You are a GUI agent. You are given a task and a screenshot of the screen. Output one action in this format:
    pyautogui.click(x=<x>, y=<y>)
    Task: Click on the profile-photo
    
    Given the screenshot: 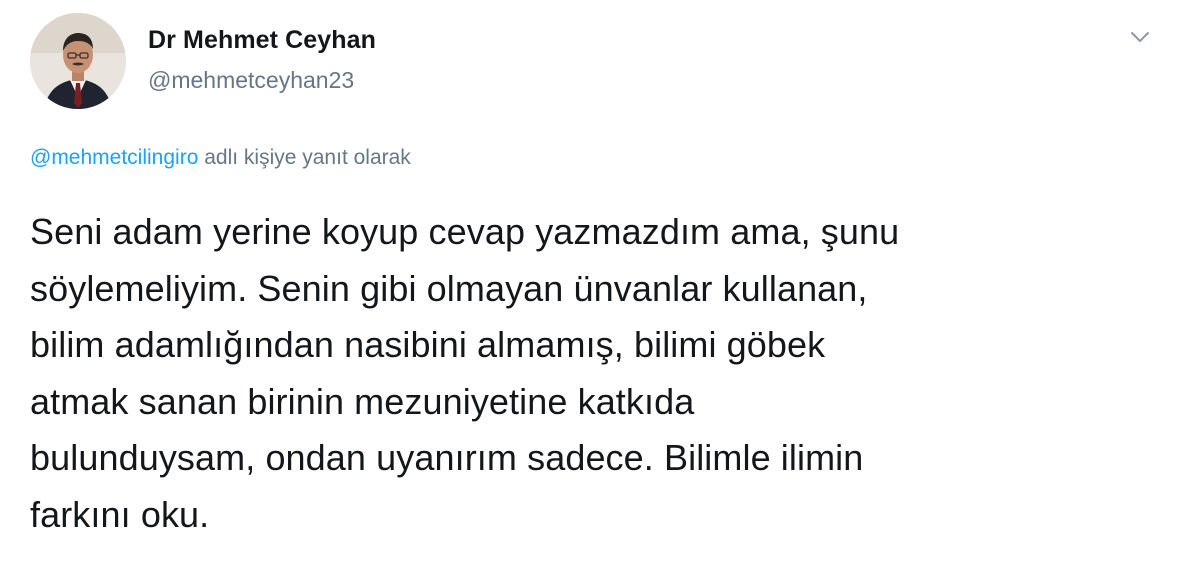 What is the action you would take?
    pyautogui.click(x=78, y=61)
    